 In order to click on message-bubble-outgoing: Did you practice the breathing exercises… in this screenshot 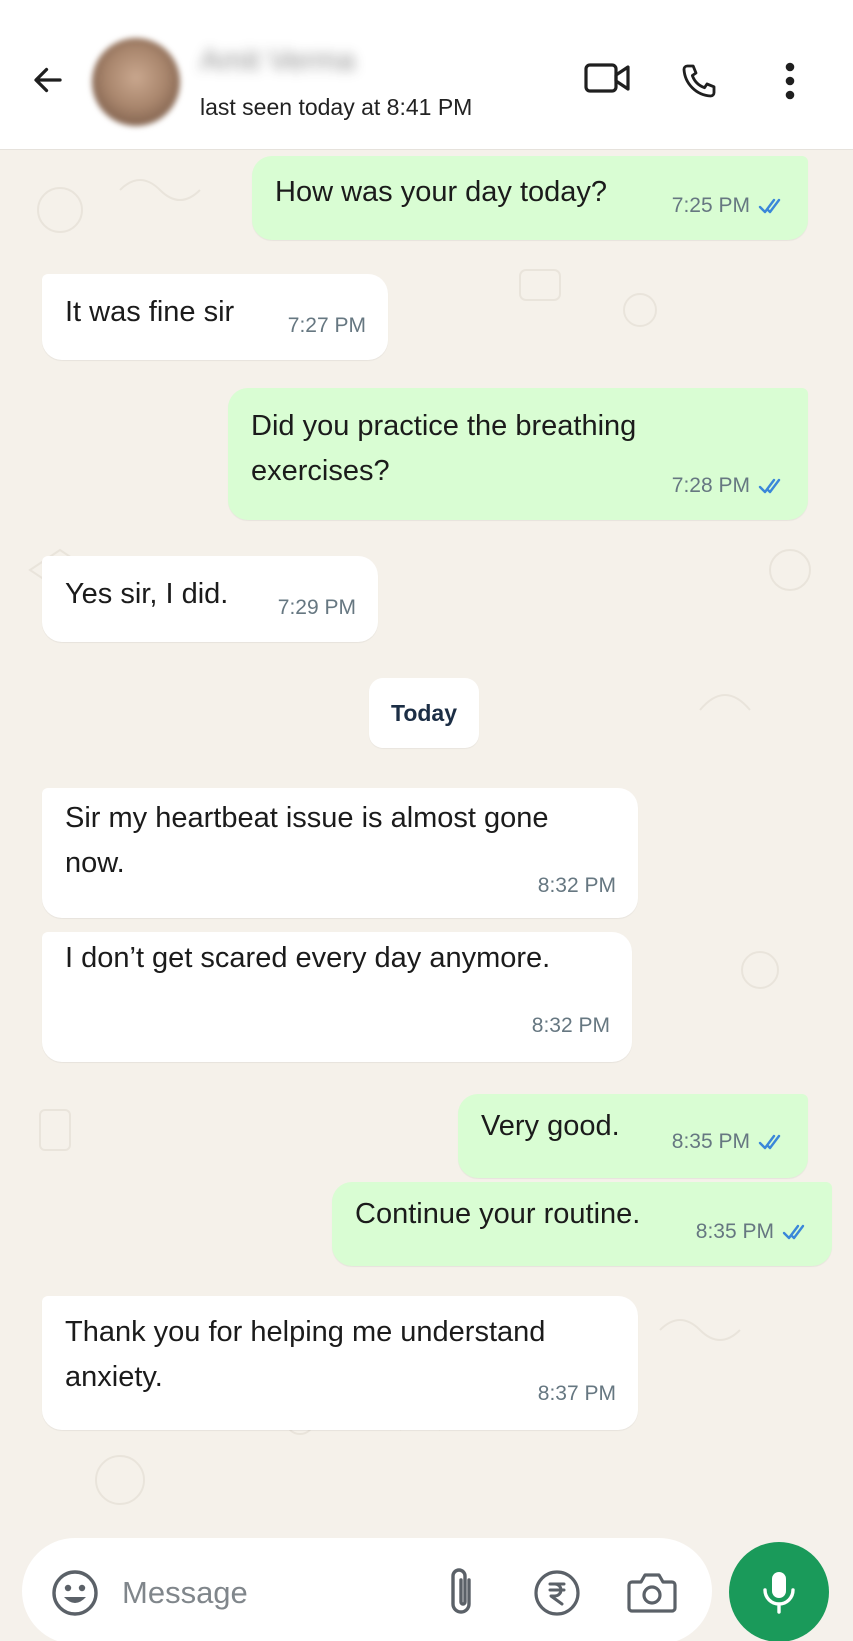, I will do `click(518, 454)`.